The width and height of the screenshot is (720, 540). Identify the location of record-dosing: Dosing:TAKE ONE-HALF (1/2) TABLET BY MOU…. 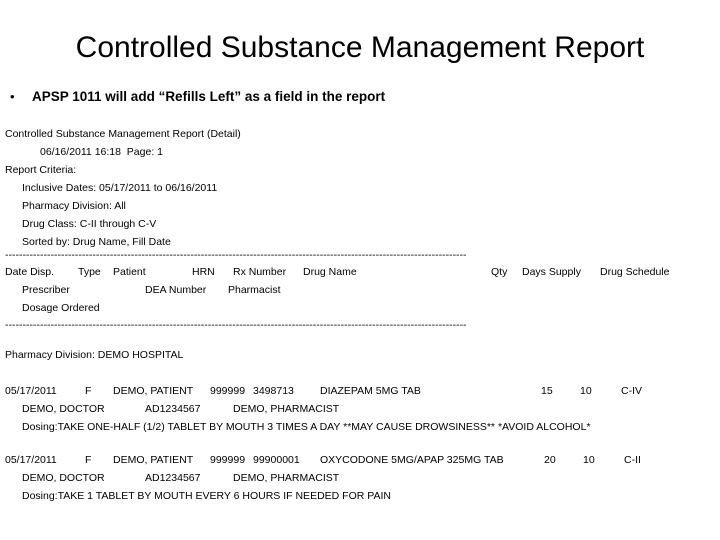
(306, 427).